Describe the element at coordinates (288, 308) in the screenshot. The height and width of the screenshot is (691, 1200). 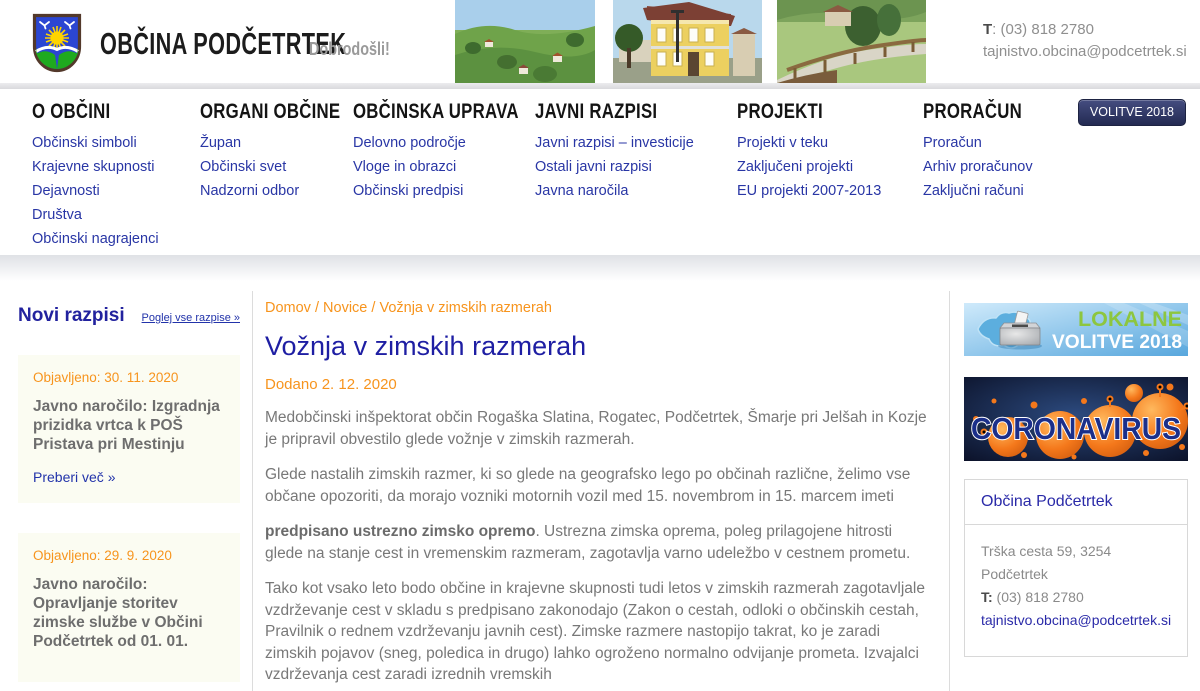
I see `breadcrumb-link: Domov` at that location.